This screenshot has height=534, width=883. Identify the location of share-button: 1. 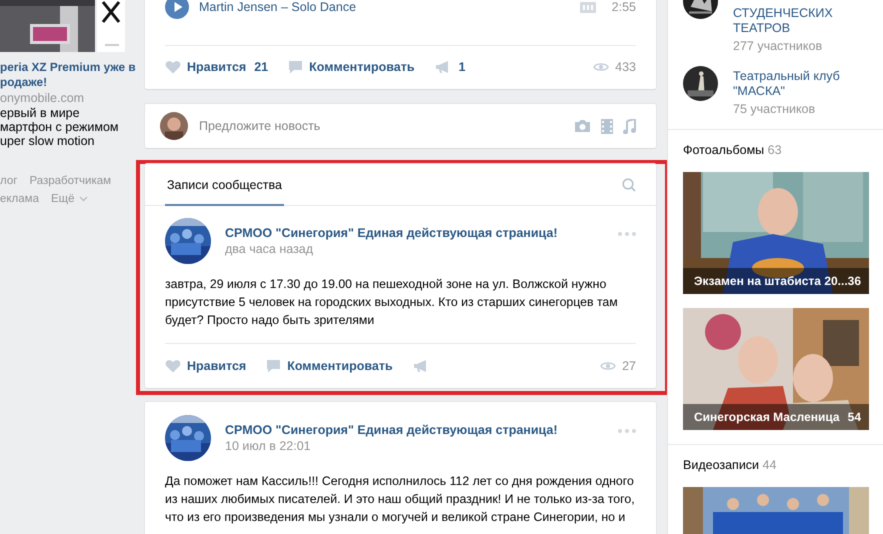
(450, 67).